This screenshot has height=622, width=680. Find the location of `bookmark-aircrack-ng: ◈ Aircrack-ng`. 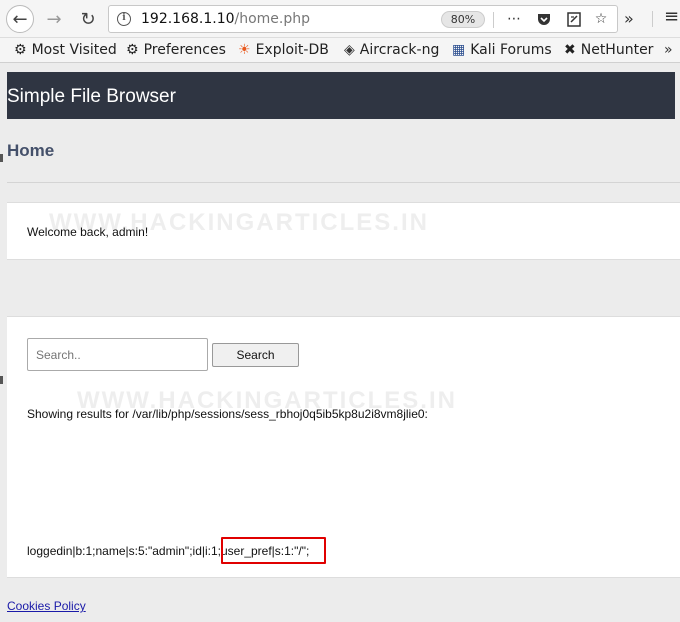

bookmark-aircrack-ng: ◈ Aircrack-ng is located at coordinates (391, 50).